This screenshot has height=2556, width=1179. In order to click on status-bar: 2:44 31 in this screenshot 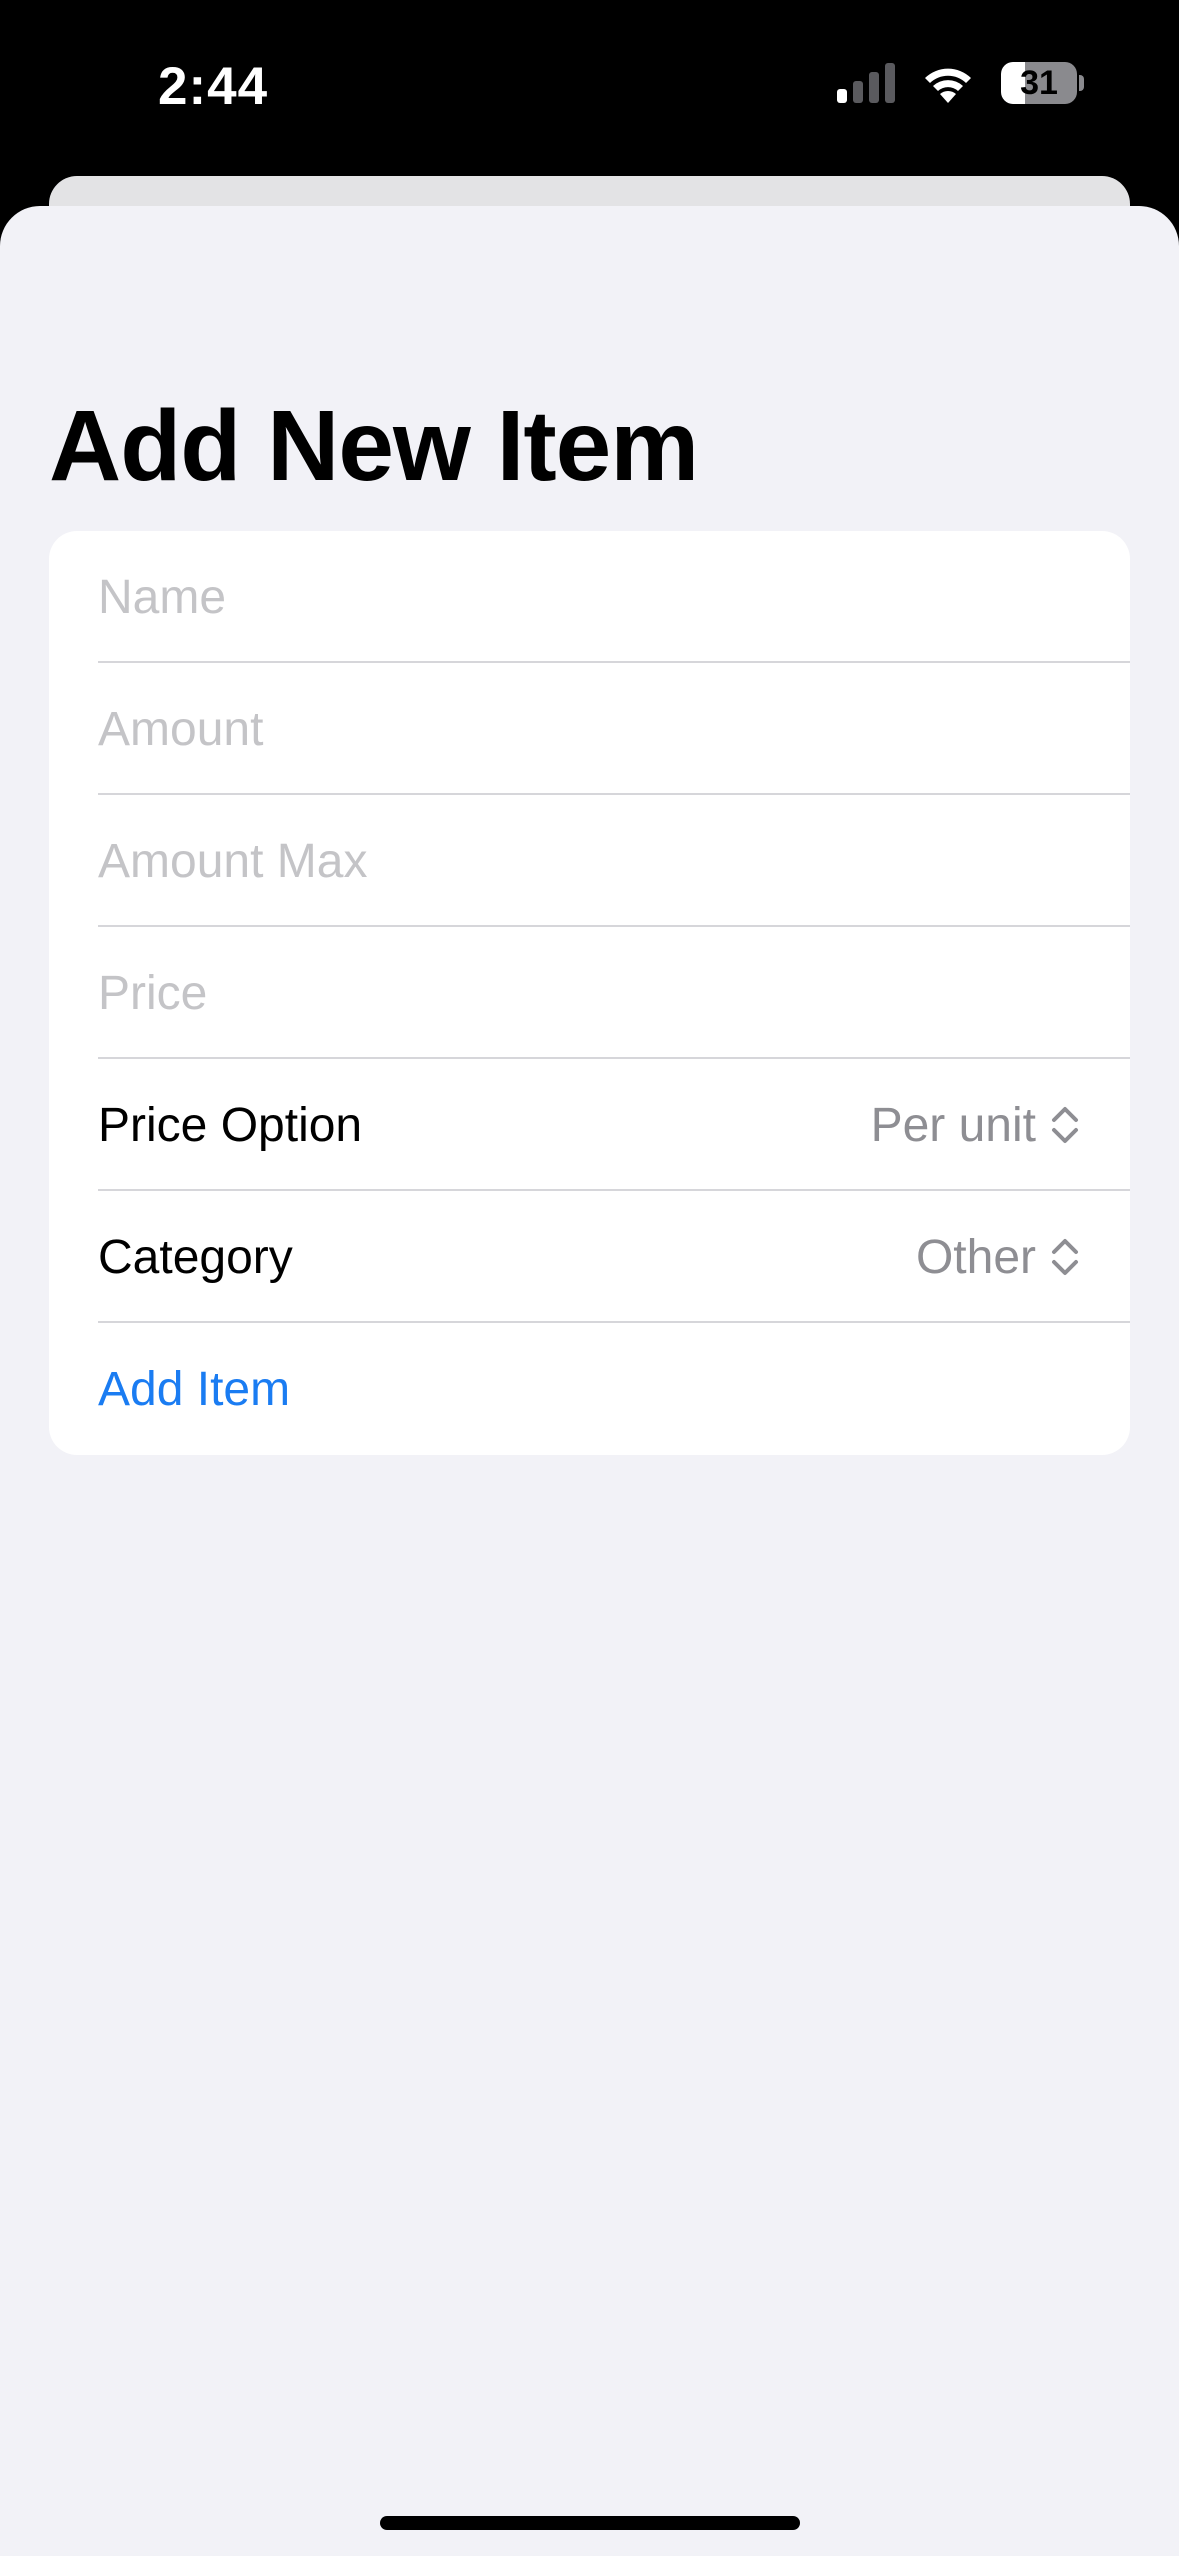, I will do `click(589, 87)`.